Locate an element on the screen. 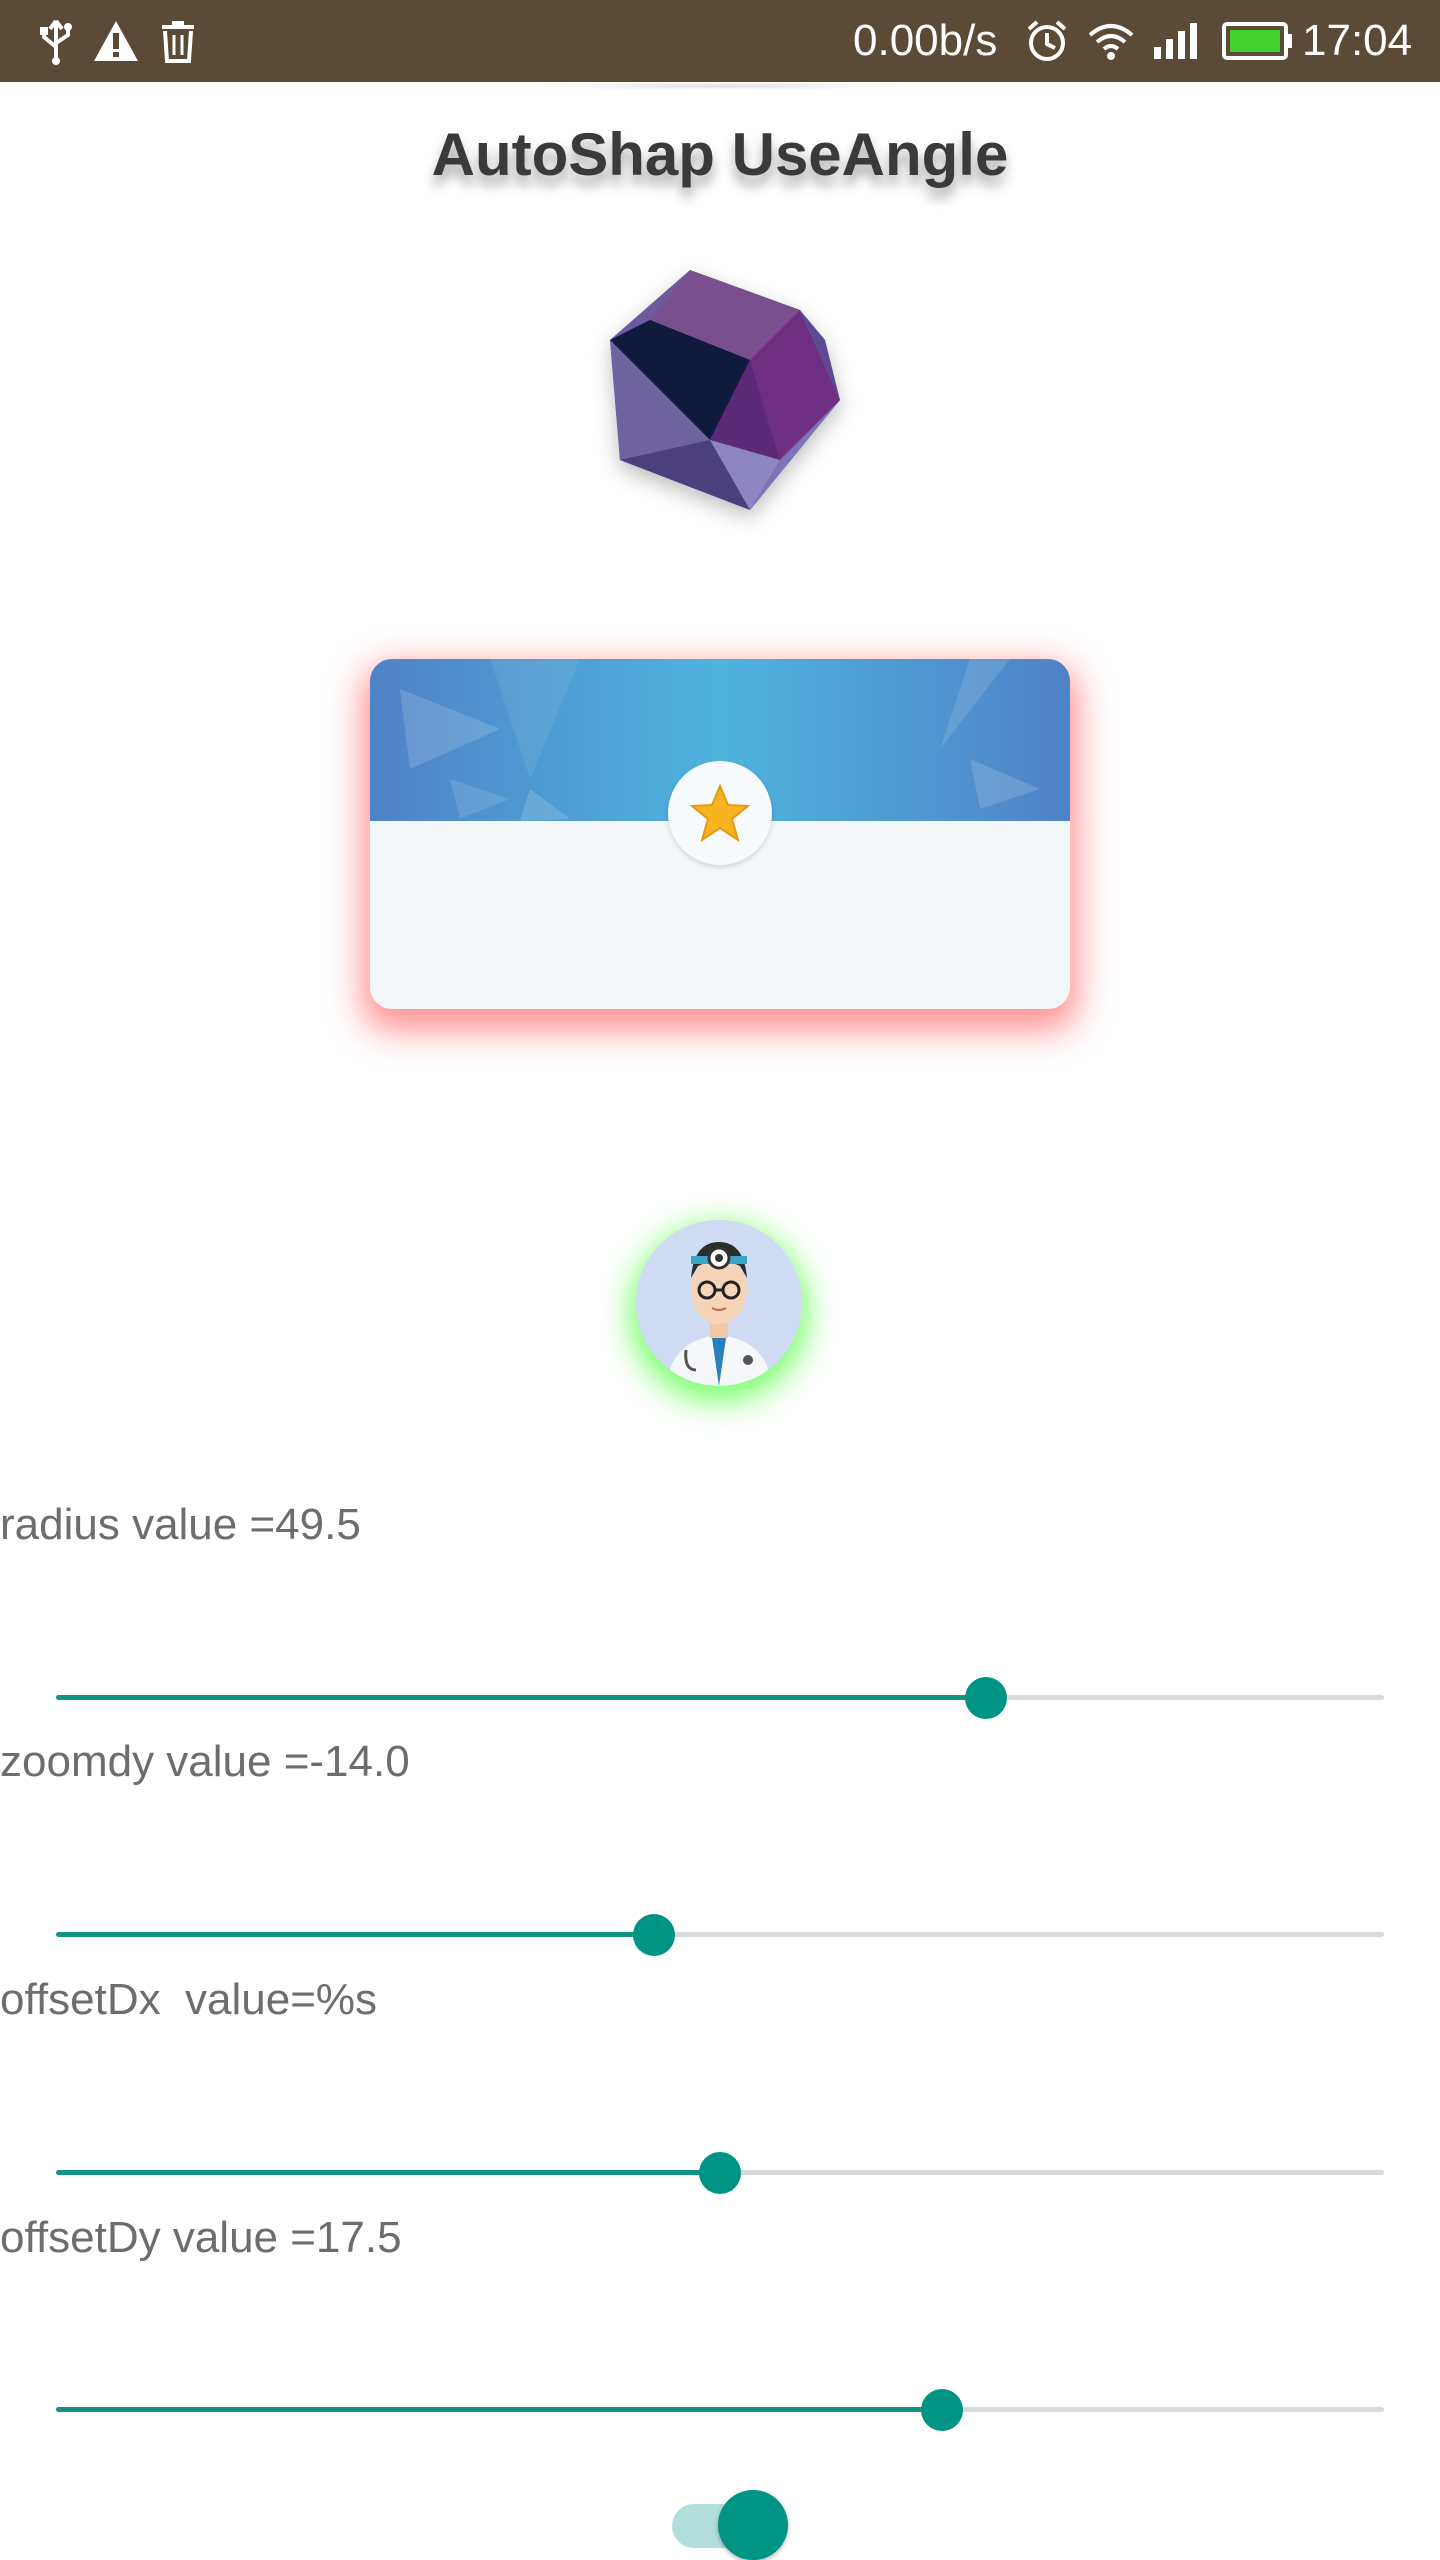 The image size is (1440, 2560). offsetdy-label: offsetDy value =17.5 is located at coordinates (201, 2237).